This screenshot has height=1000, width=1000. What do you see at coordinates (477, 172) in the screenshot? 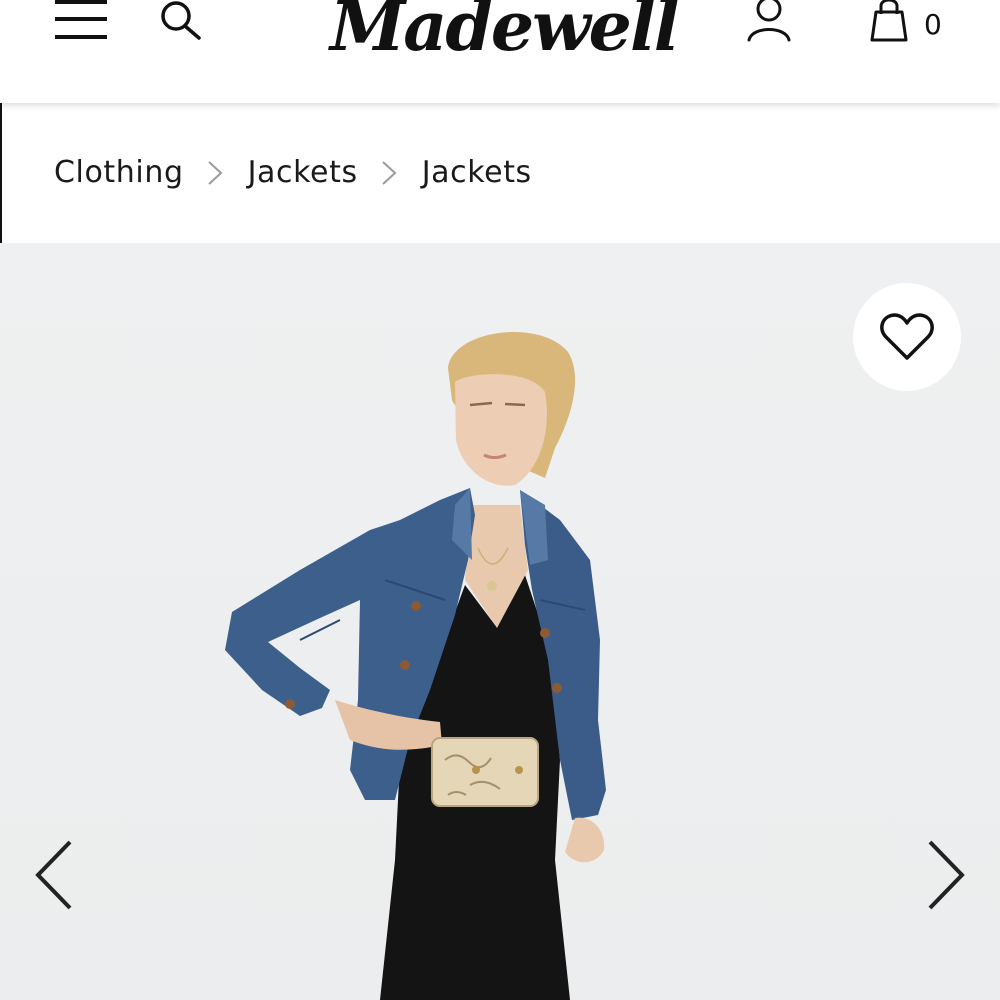
I see `breadcrumb-item-jackets-current: Jackets` at bounding box center [477, 172].